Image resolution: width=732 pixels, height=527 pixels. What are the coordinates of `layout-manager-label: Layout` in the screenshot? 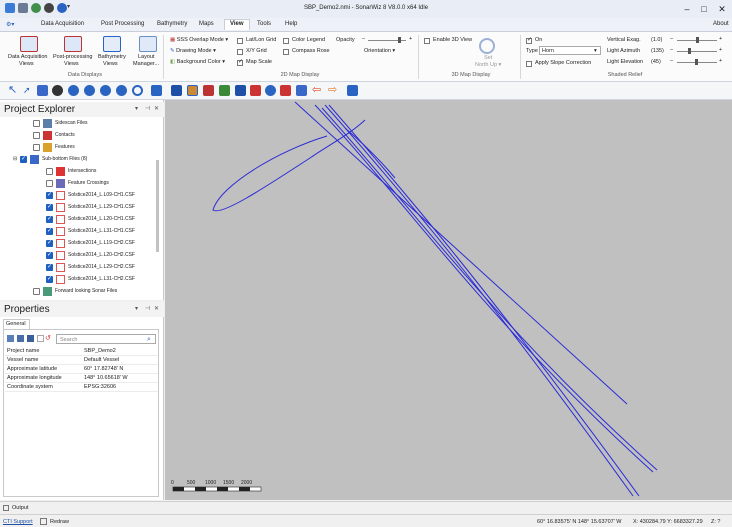 It's located at (146, 57).